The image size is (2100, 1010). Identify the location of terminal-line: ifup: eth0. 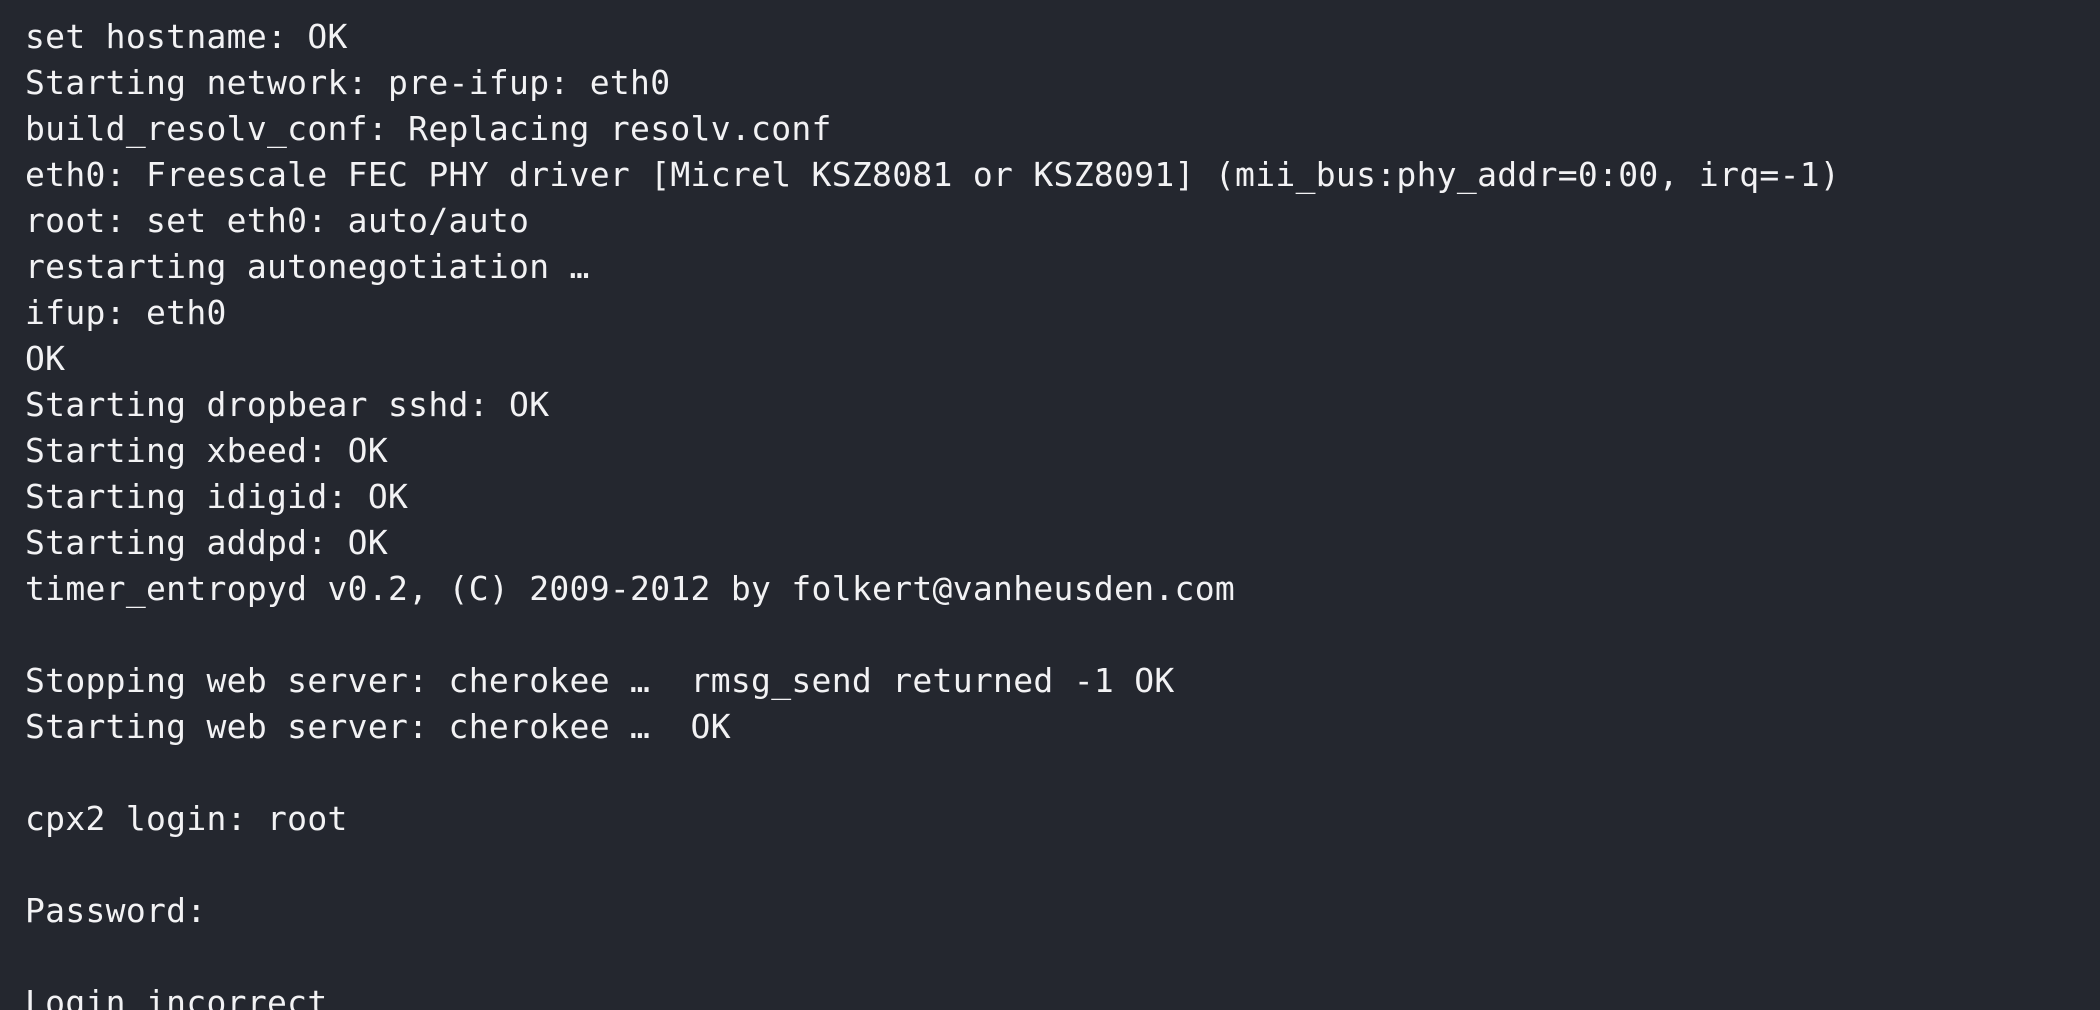
(126, 312).